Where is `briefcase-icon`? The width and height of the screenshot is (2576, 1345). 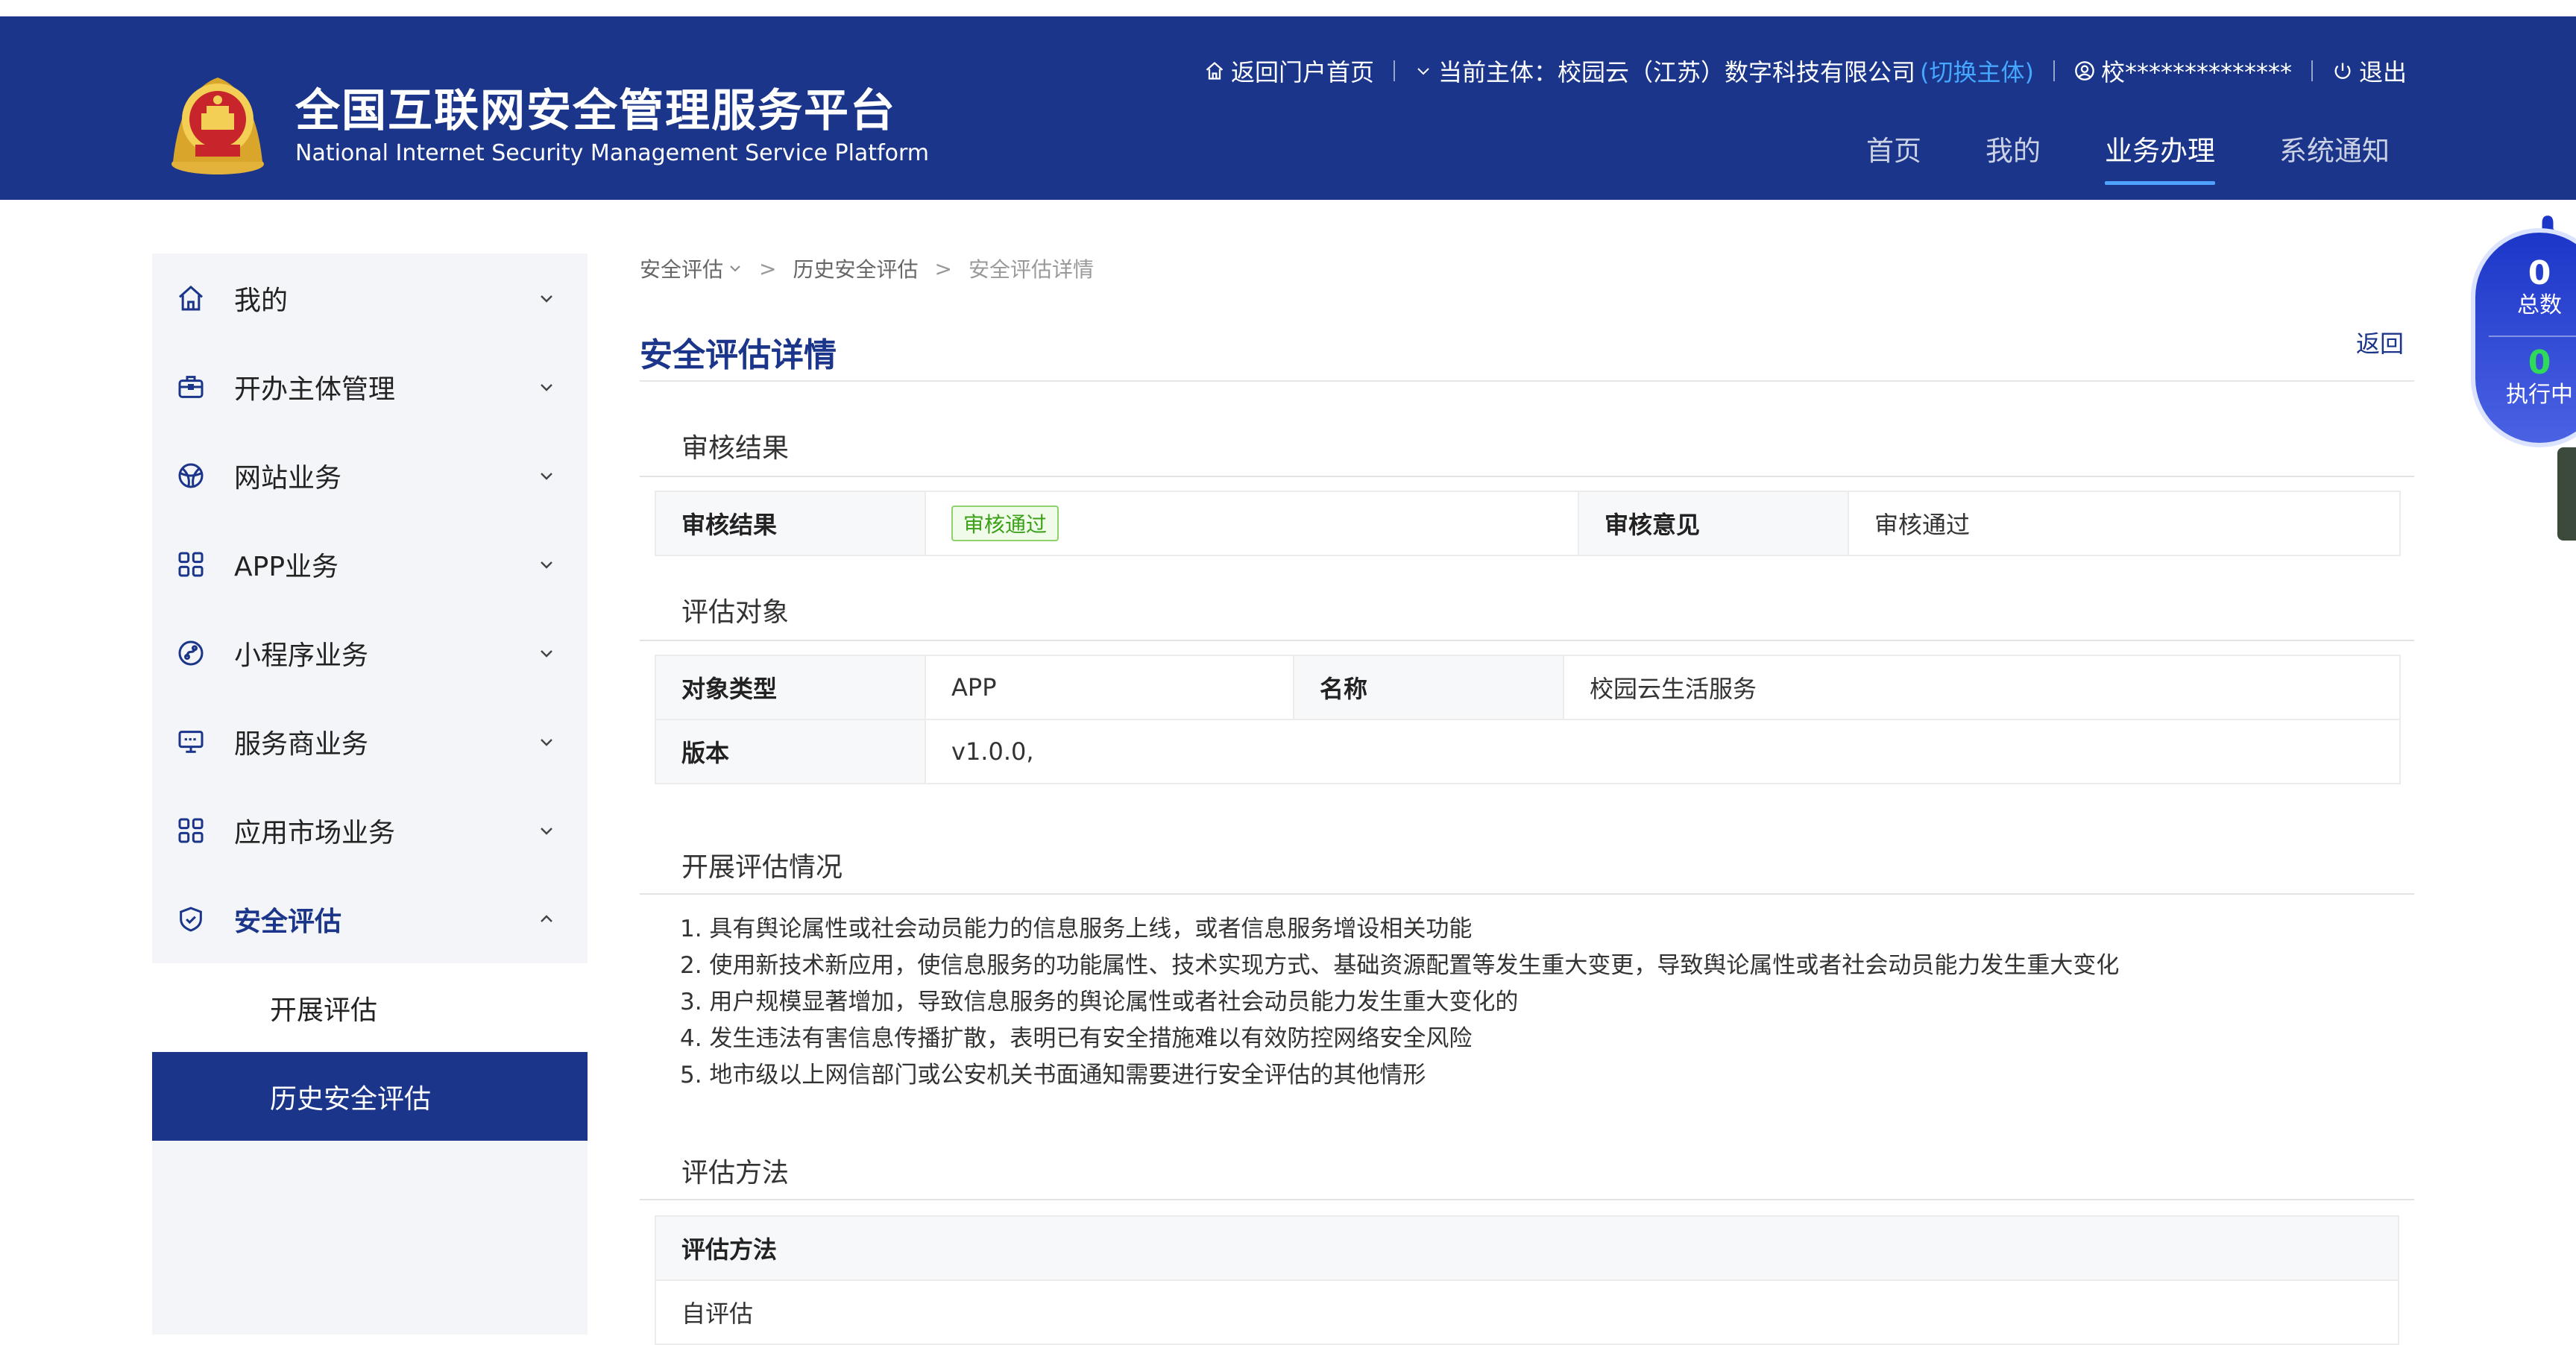 briefcase-icon is located at coordinates (190, 387).